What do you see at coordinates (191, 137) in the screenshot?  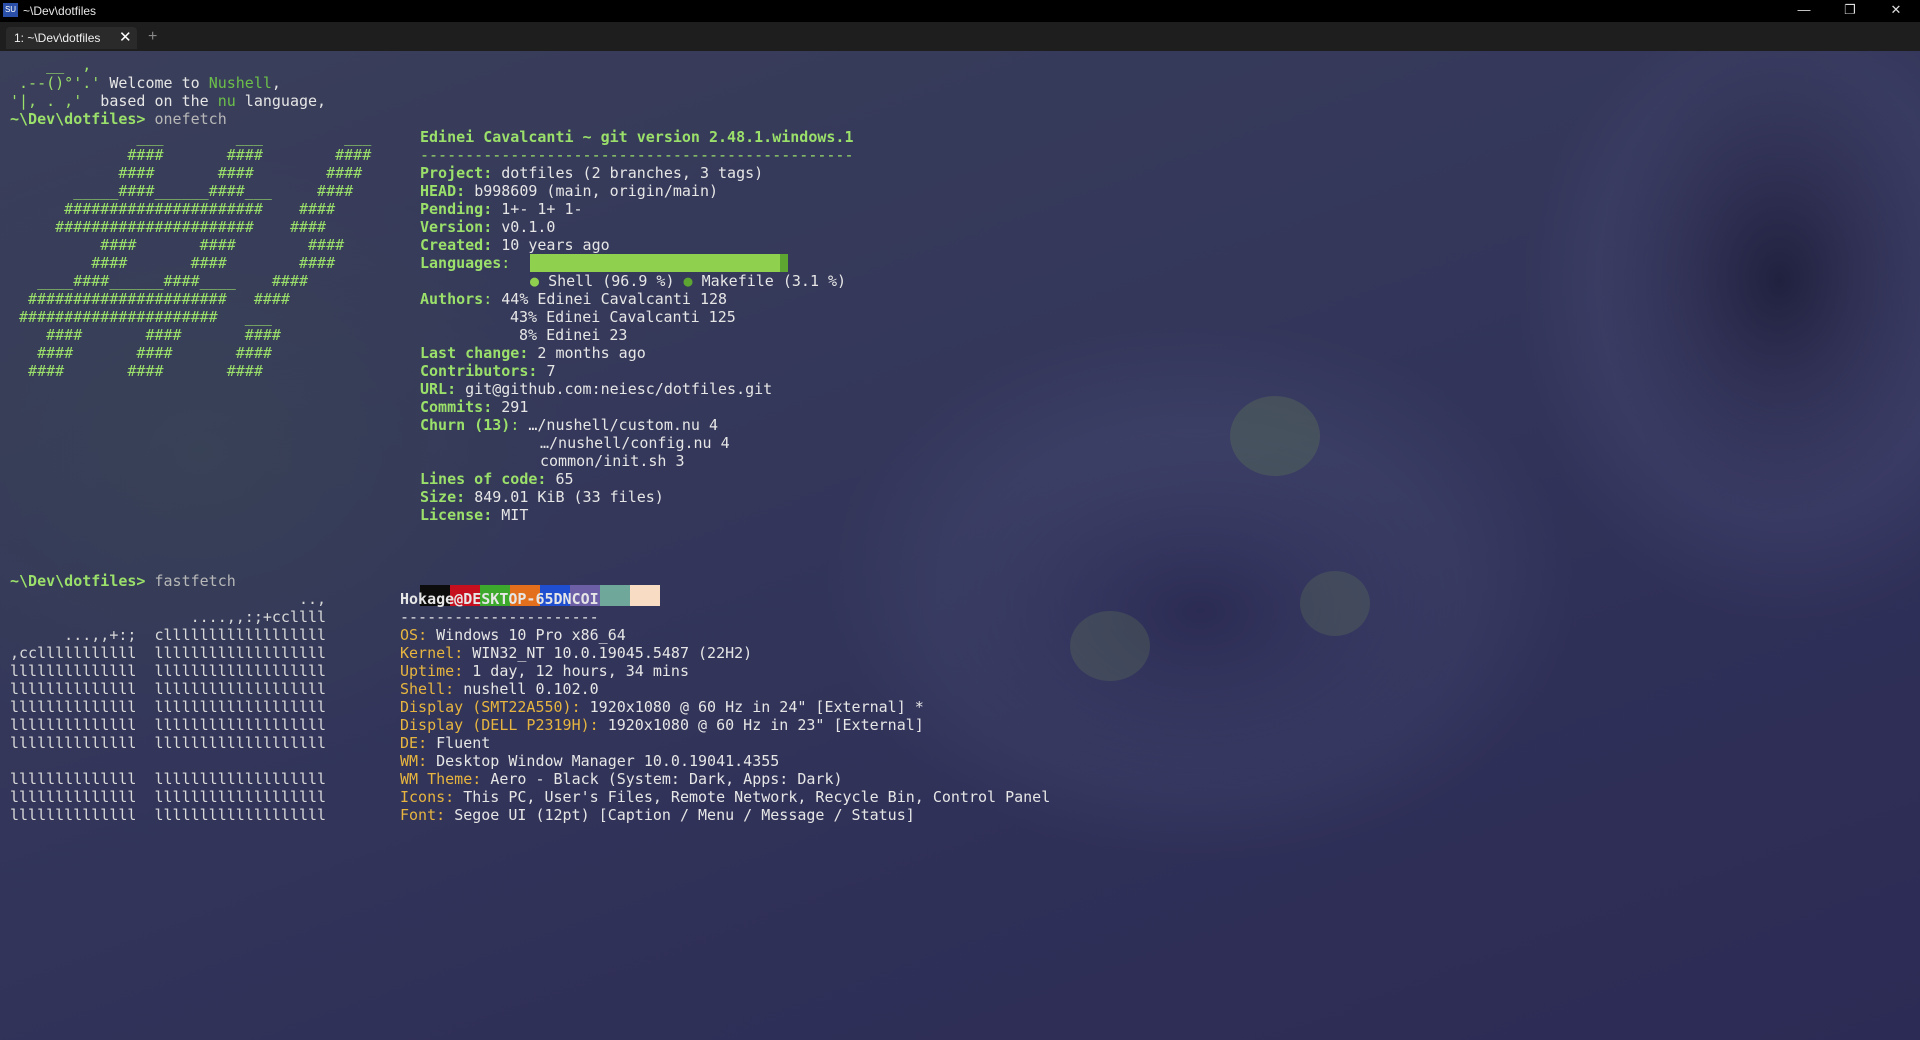 I see `logo-line: ___ ___ ___` at bounding box center [191, 137].